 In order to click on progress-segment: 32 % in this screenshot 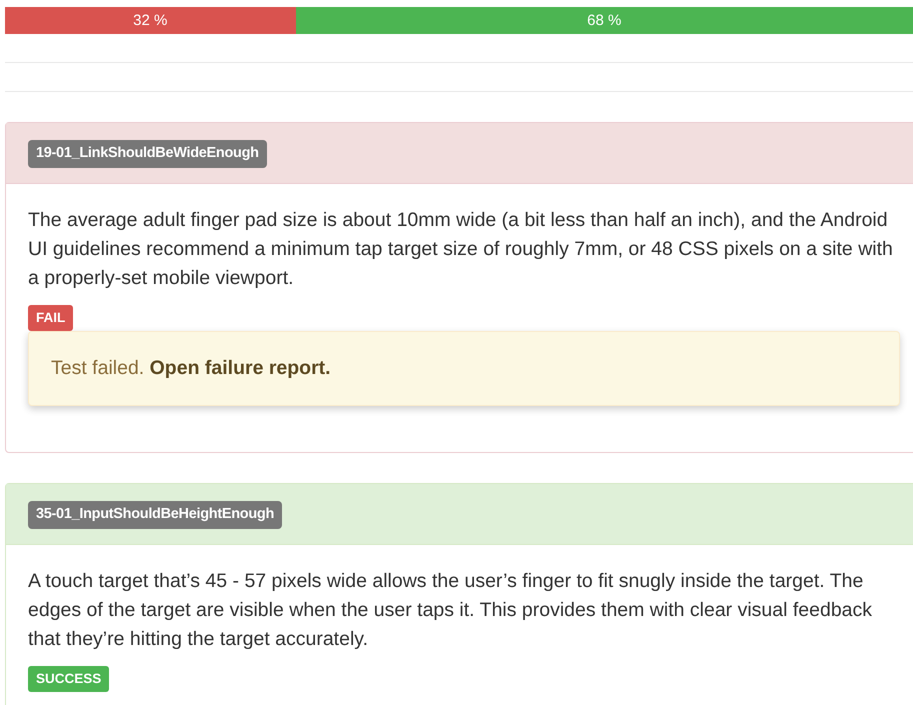, I will do `click(150, 20)`.